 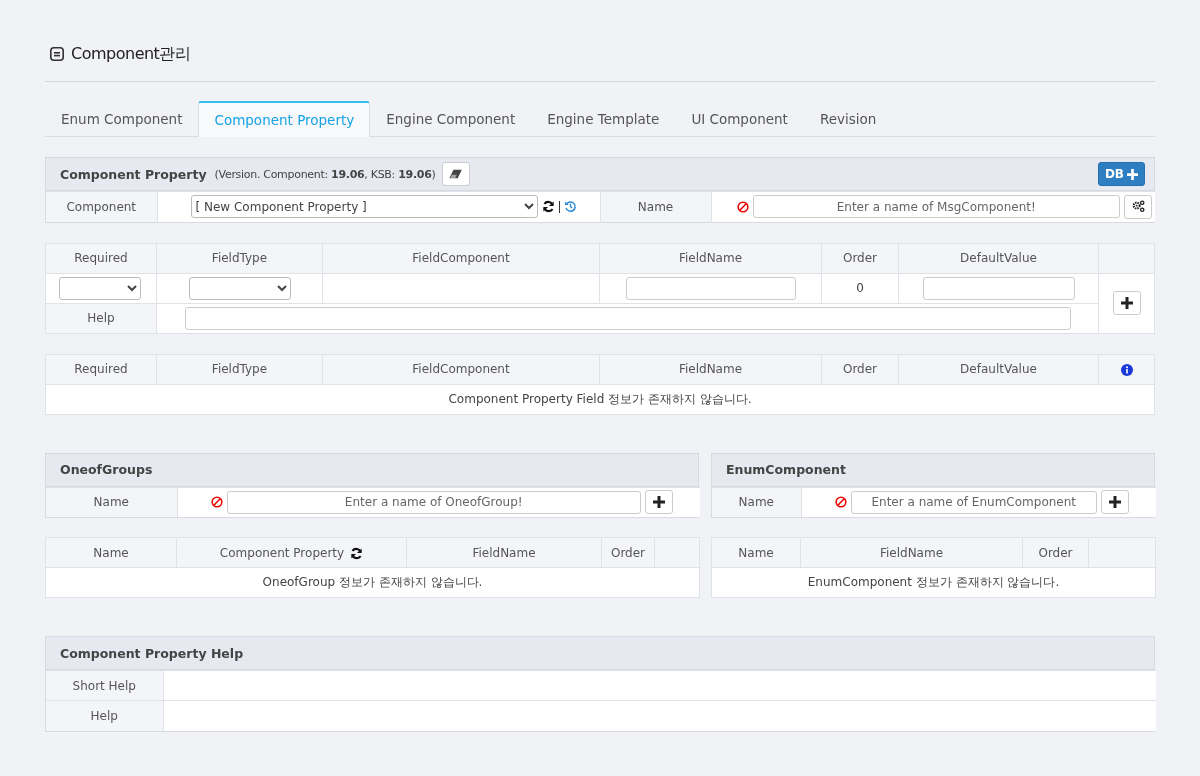 What do you see at coordinates (100, 288) in the screenshot?
I see `required-select` at bounding box center [100, 288].